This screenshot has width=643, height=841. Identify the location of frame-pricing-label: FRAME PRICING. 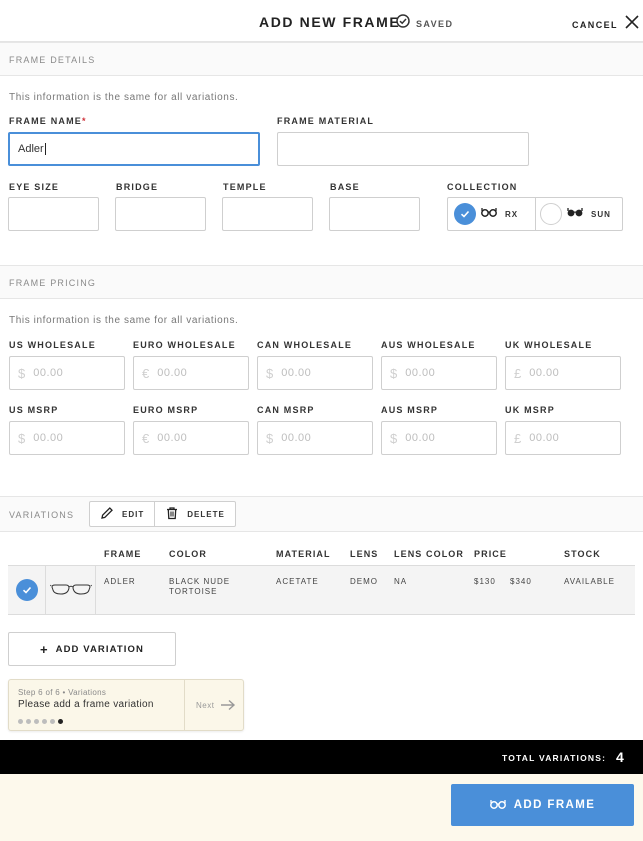
(53, 283).